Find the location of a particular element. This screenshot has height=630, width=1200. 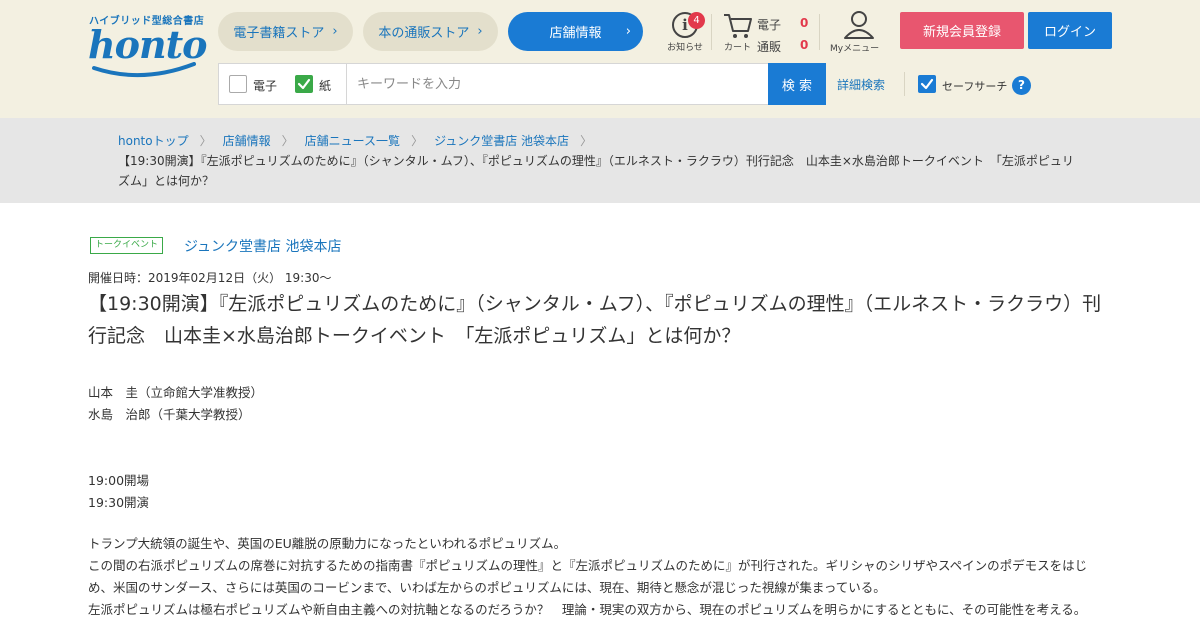

cart-icon is located at coordinates (738, 26).